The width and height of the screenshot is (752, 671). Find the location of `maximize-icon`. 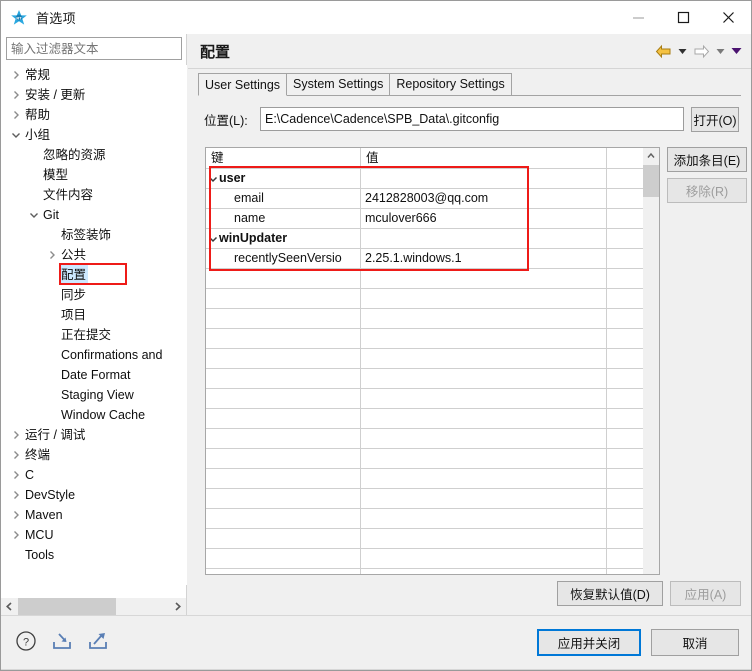

maximize-icon is located at coordinates (683, 17).